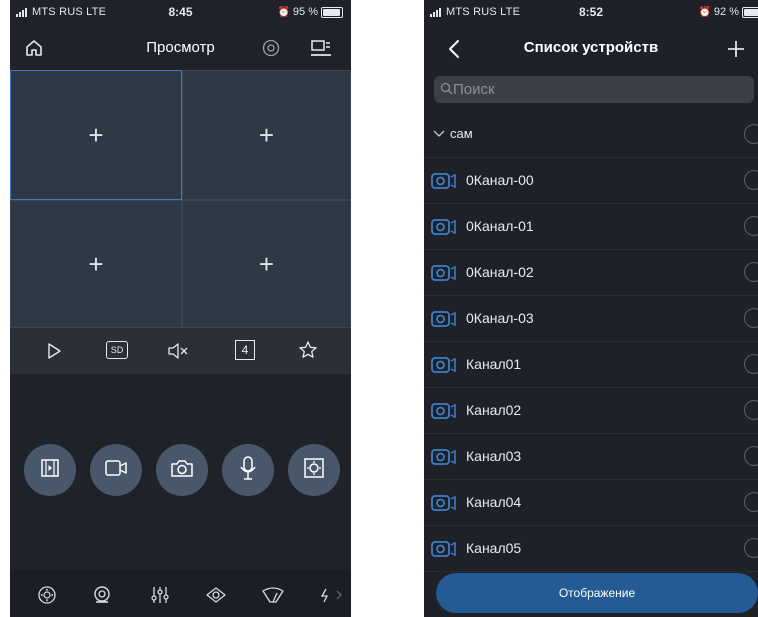 The image size is (758, 617). Describe the element at coordinates (446, 91) in the screenshot. I see `search-icon` at that location.